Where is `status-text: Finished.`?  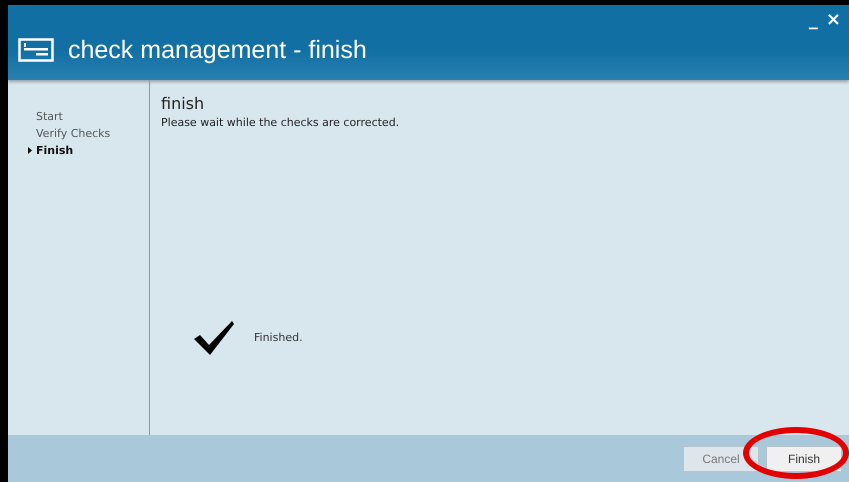 status-text: Finished. is located at coordinates (278, 338).